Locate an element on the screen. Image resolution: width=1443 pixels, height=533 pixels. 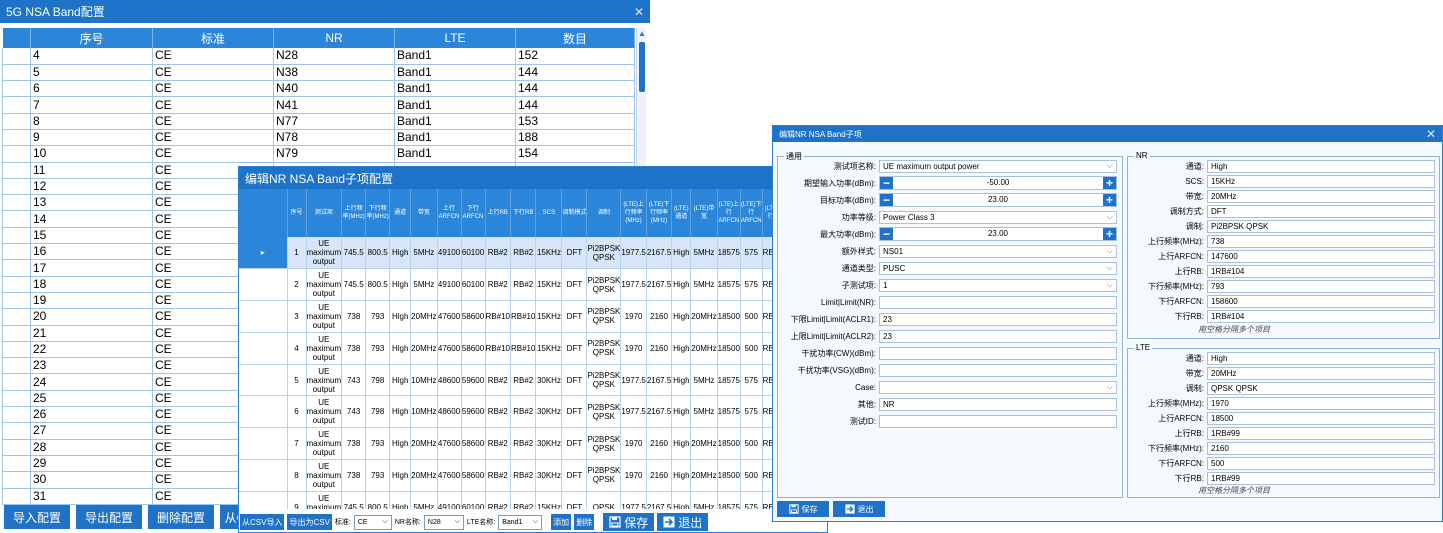
table-header-col-standard: 标准 is located at coordinates (213, 38).